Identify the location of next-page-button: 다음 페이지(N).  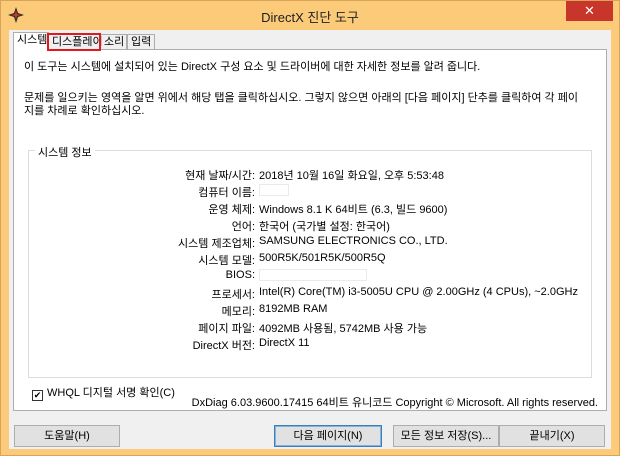
(328, 436).